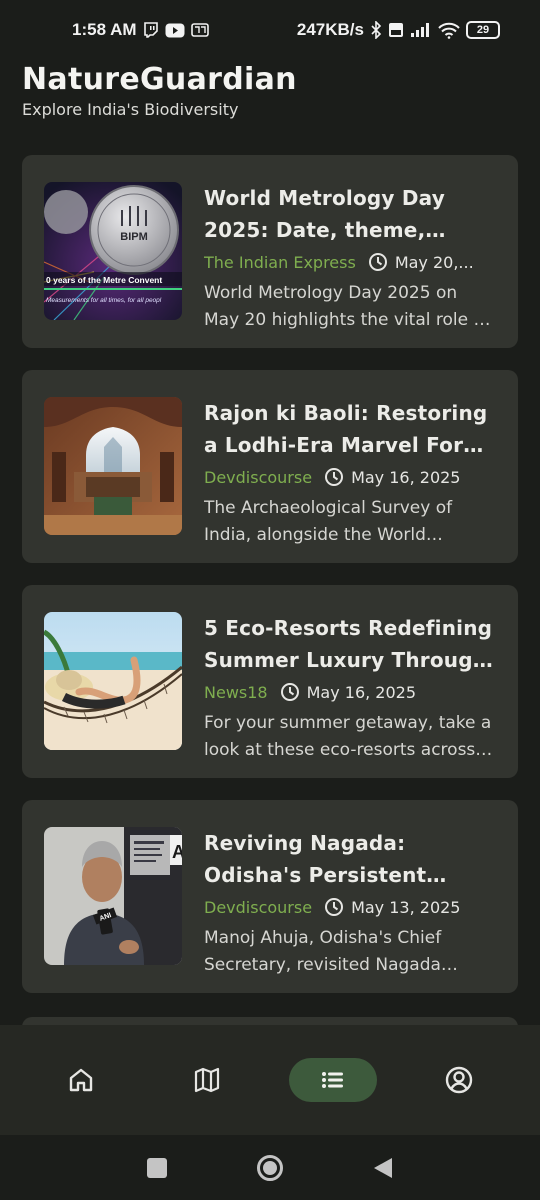 This screenshot has width=540, height=1200. I want to click on battery-icon: 29, so click(483, 30).